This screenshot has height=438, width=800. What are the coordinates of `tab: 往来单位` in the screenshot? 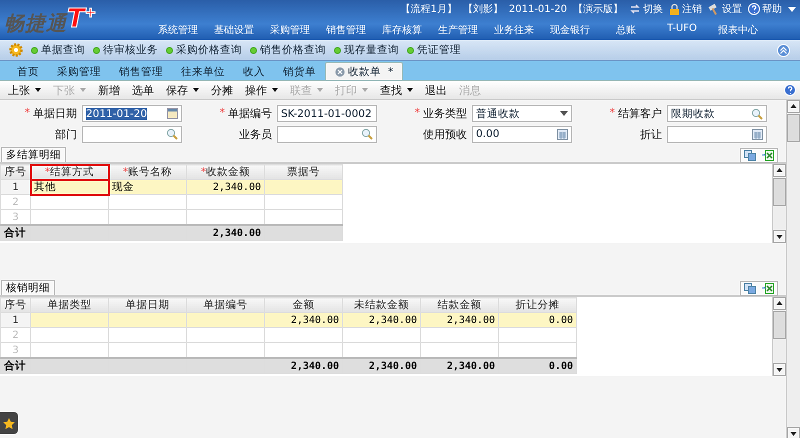 It's located at (203, 71).